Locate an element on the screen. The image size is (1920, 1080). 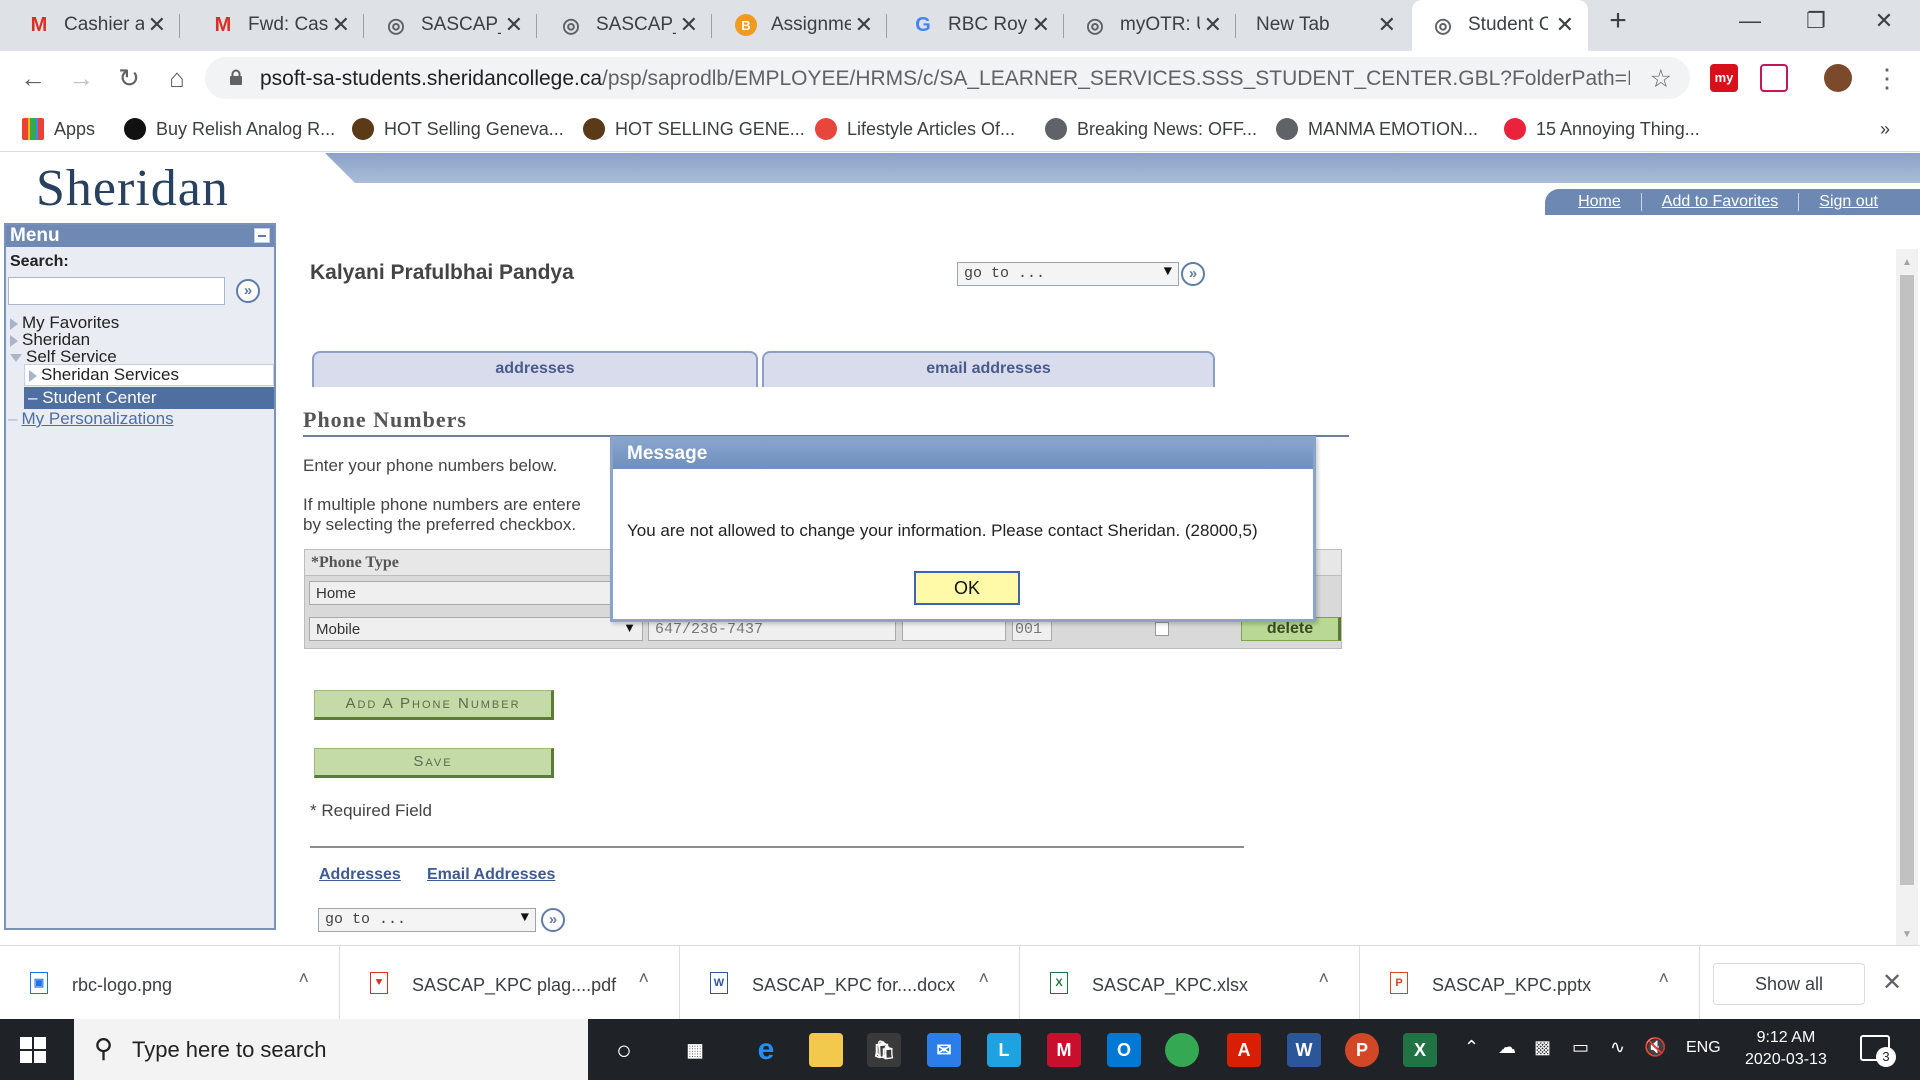
windows-start-icon is located at coordinates (33, 1050).